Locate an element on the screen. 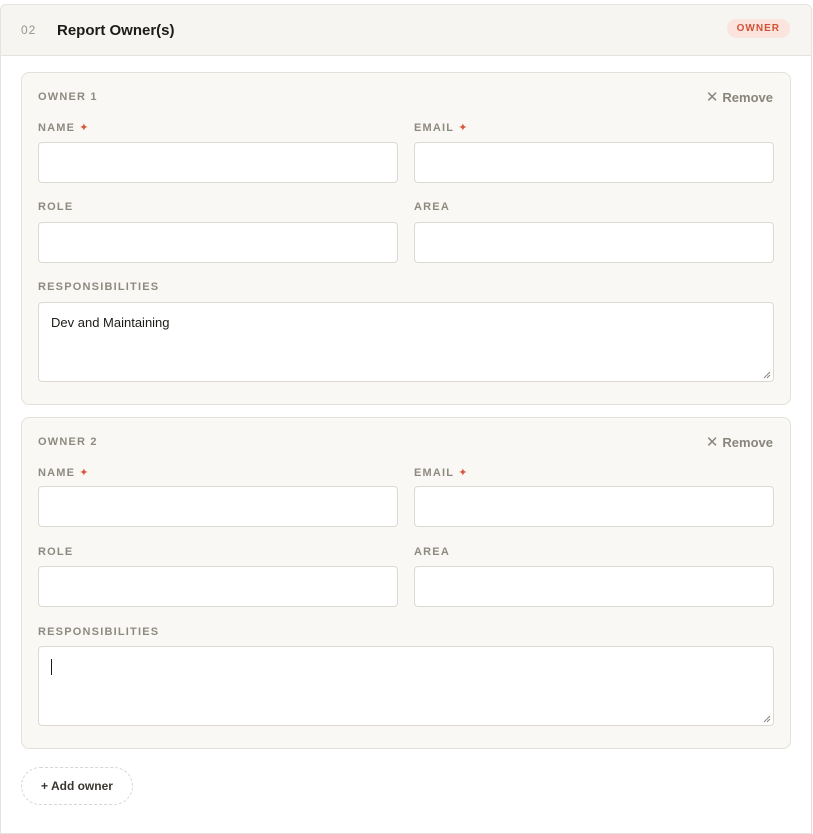  responsibilities-field is located at coordinates (406, 686).